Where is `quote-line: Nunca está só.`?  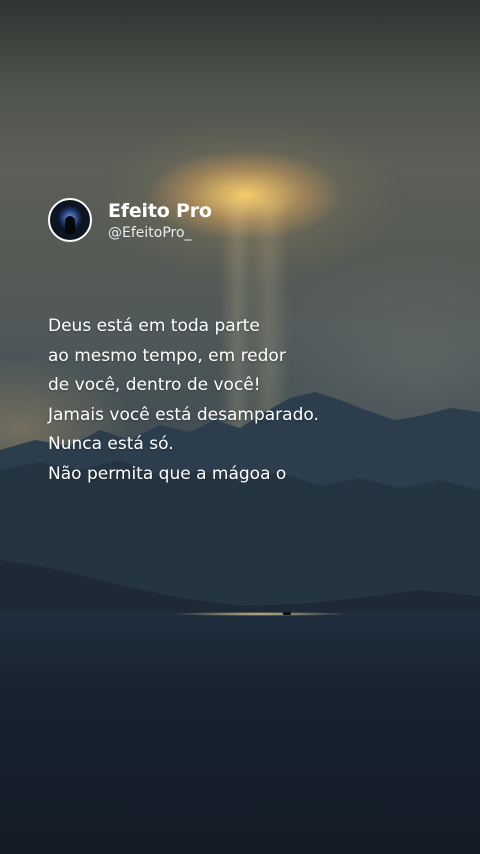 quote-line: Nunca está só. is located at coordinates (111, 444).